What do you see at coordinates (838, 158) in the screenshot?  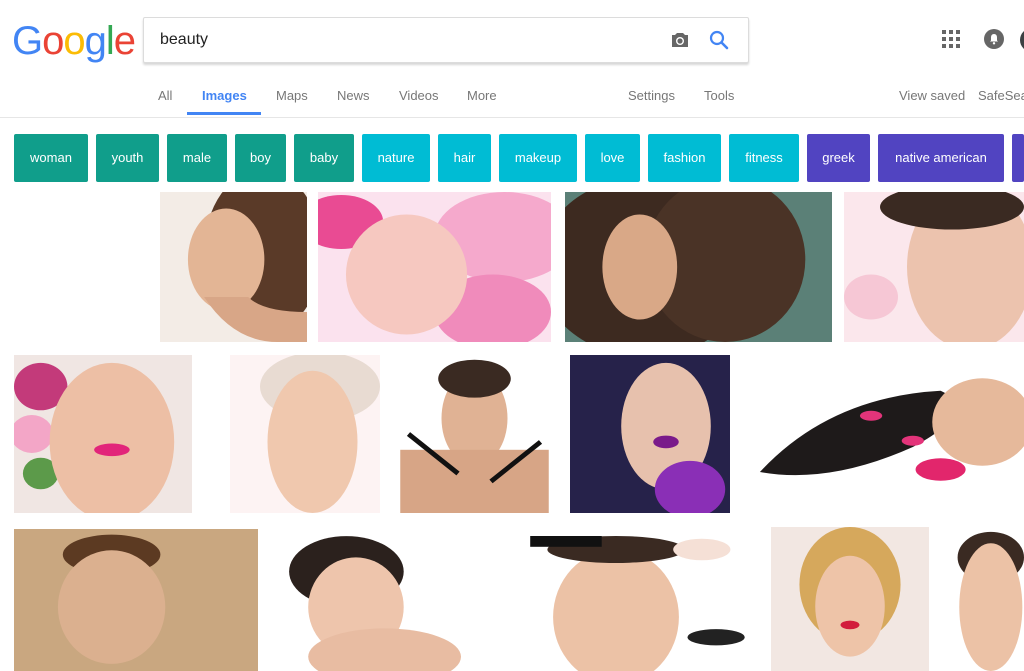 I see `chip-greek: greek` at bounding box center [838, 158].